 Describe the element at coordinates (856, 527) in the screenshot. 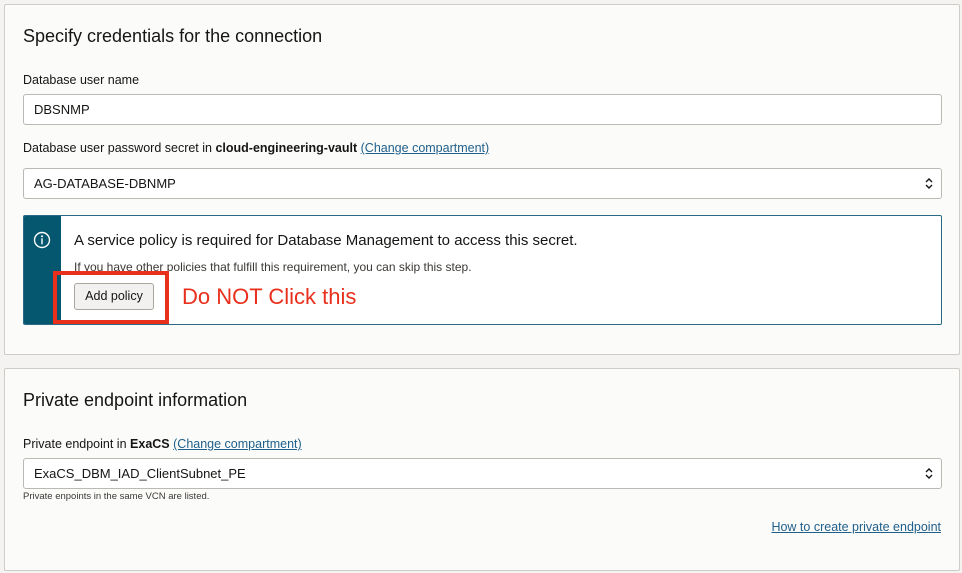

I see `how-to-create-private-endpoint-link: How to create private endpoint` at that location.